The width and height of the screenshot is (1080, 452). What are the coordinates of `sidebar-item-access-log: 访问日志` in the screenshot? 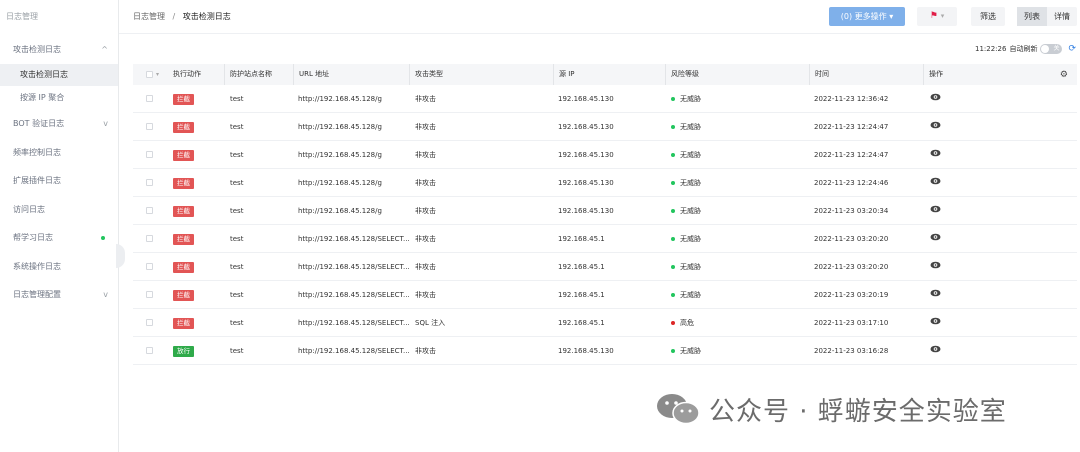 It's located at (59, 210).